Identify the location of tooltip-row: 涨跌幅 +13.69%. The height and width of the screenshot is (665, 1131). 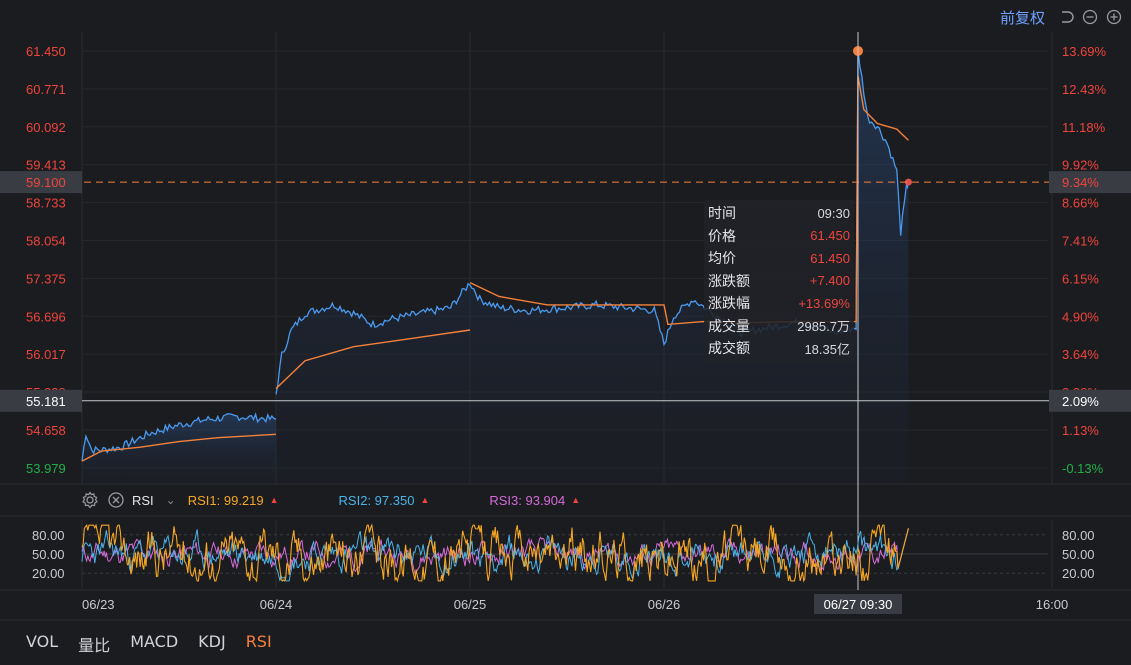
(779, 303).